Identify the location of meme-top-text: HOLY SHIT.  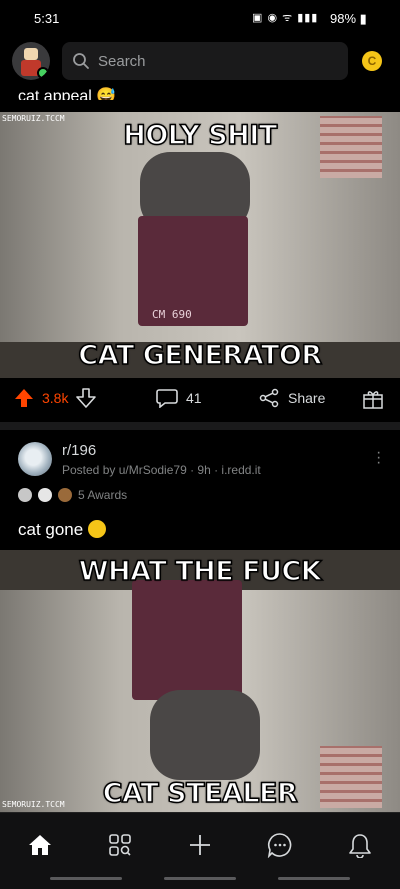
(200, 135).